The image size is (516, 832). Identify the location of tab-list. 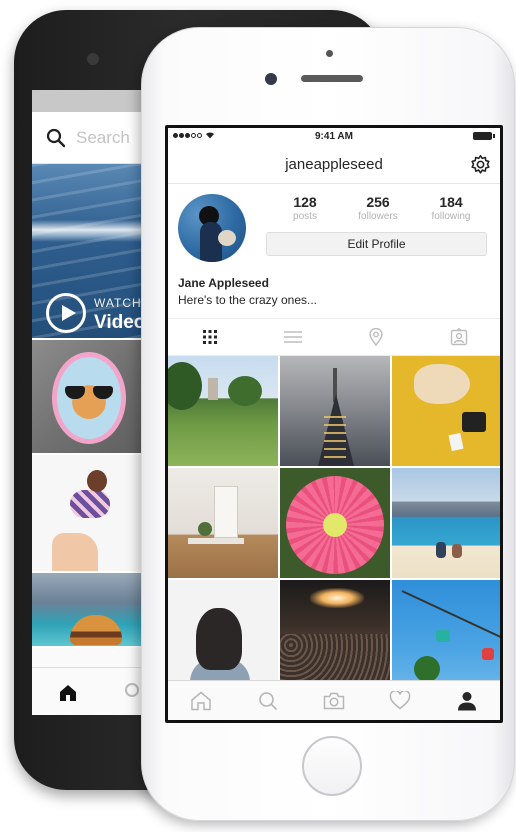
(292, 337).